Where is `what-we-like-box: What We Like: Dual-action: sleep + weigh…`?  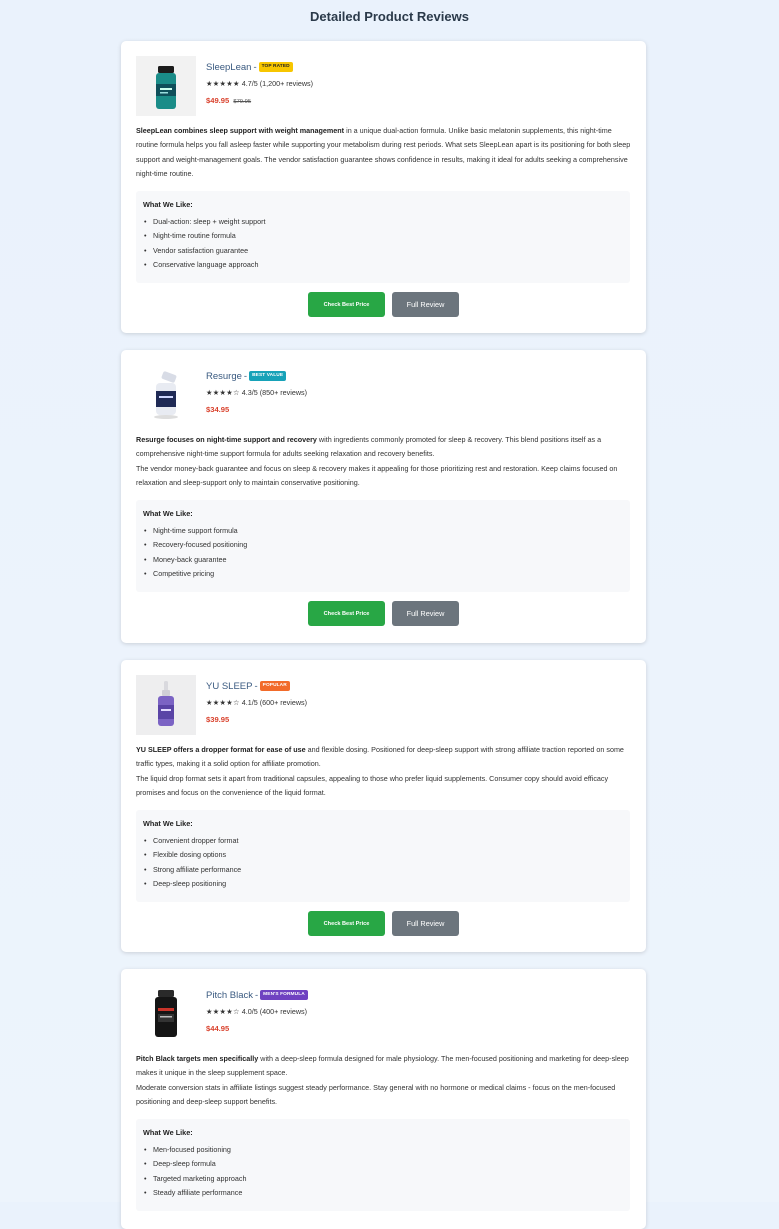 what-we-like-box: What We Like: Dual-action: sleep + weigh… is located at coordinates (383, 237).